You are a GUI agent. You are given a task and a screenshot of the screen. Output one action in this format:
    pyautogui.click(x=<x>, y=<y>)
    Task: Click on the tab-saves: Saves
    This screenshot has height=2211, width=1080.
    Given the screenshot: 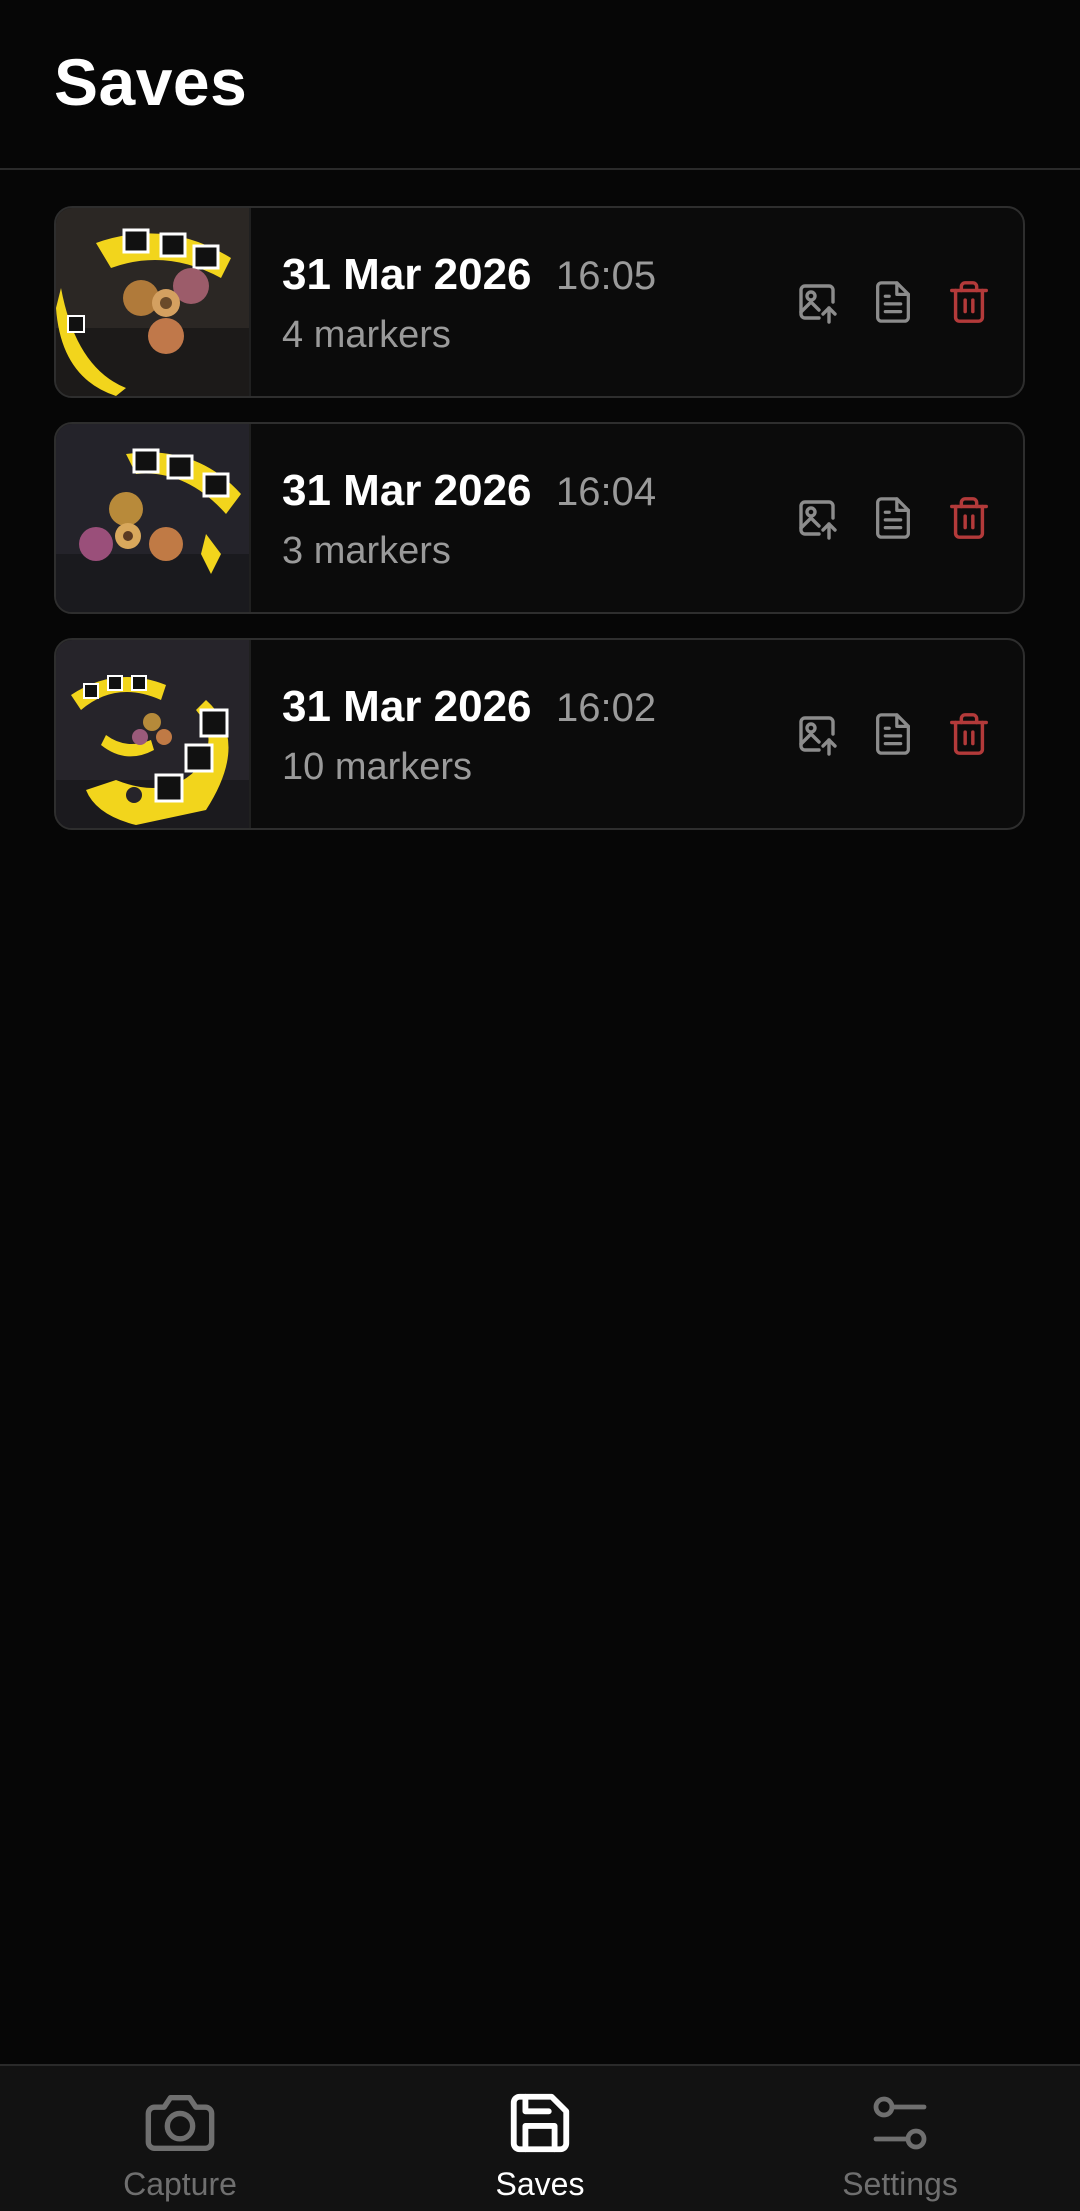 What is the action you would take?
    pyautogui.click(x=540, y=2138)
    